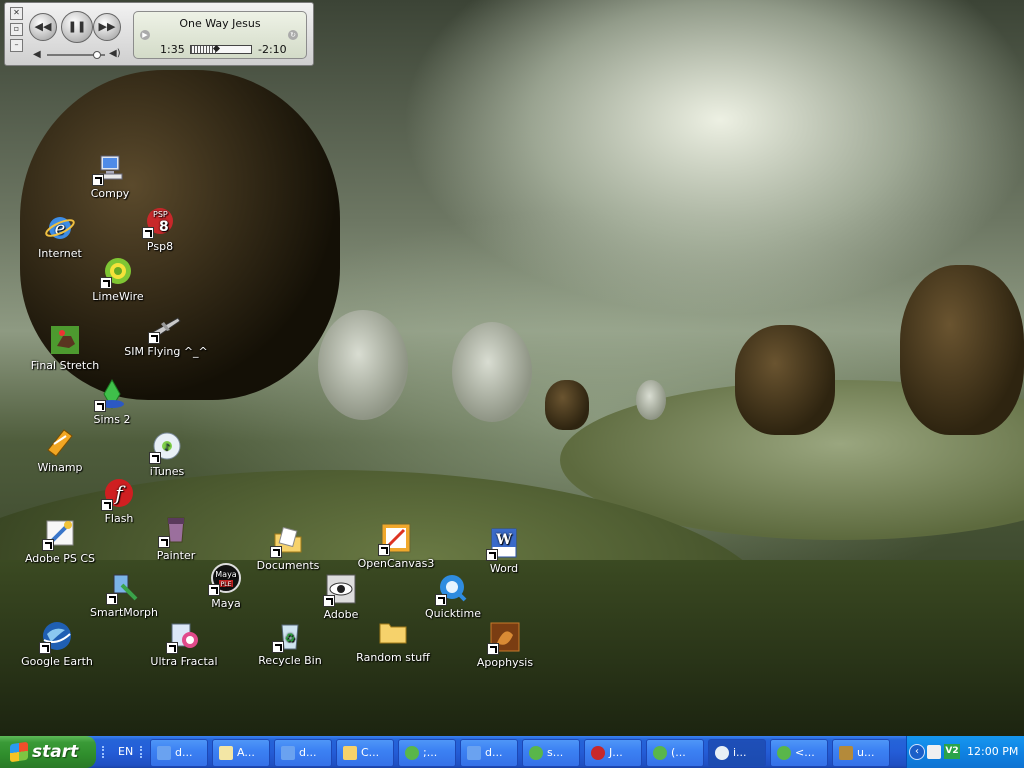 The image size is (1024, 768). I want to click on icon-label: Apophysis, so click(505, 662).